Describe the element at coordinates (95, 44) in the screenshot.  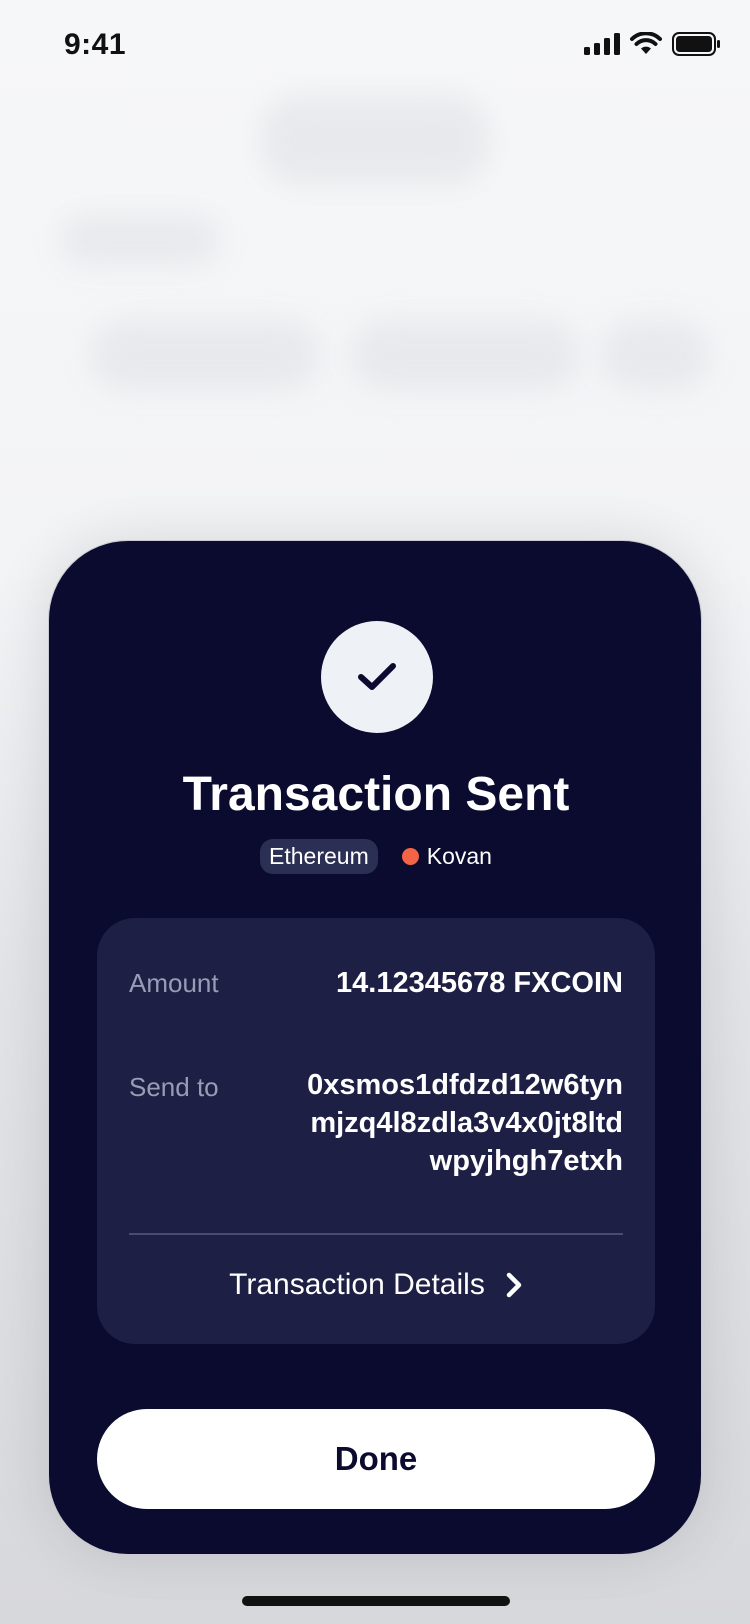
I see `status-time: 9:41` at that location.